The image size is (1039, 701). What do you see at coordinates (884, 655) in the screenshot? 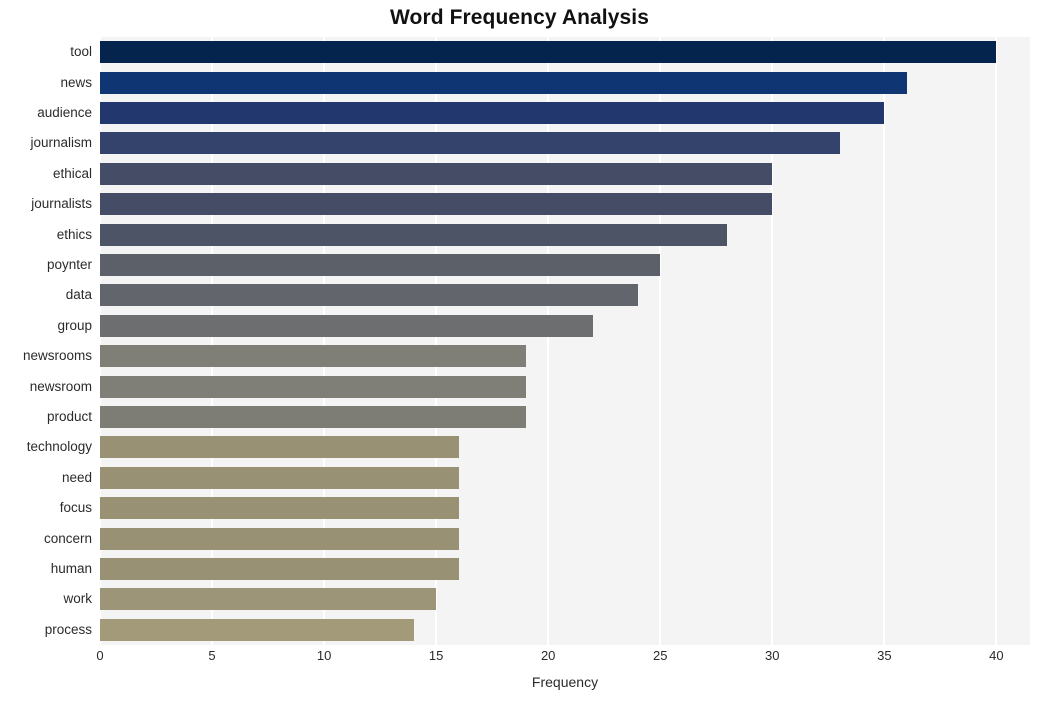
I see `x-axis-tick-label: 35` at bounding box center [884, 655].